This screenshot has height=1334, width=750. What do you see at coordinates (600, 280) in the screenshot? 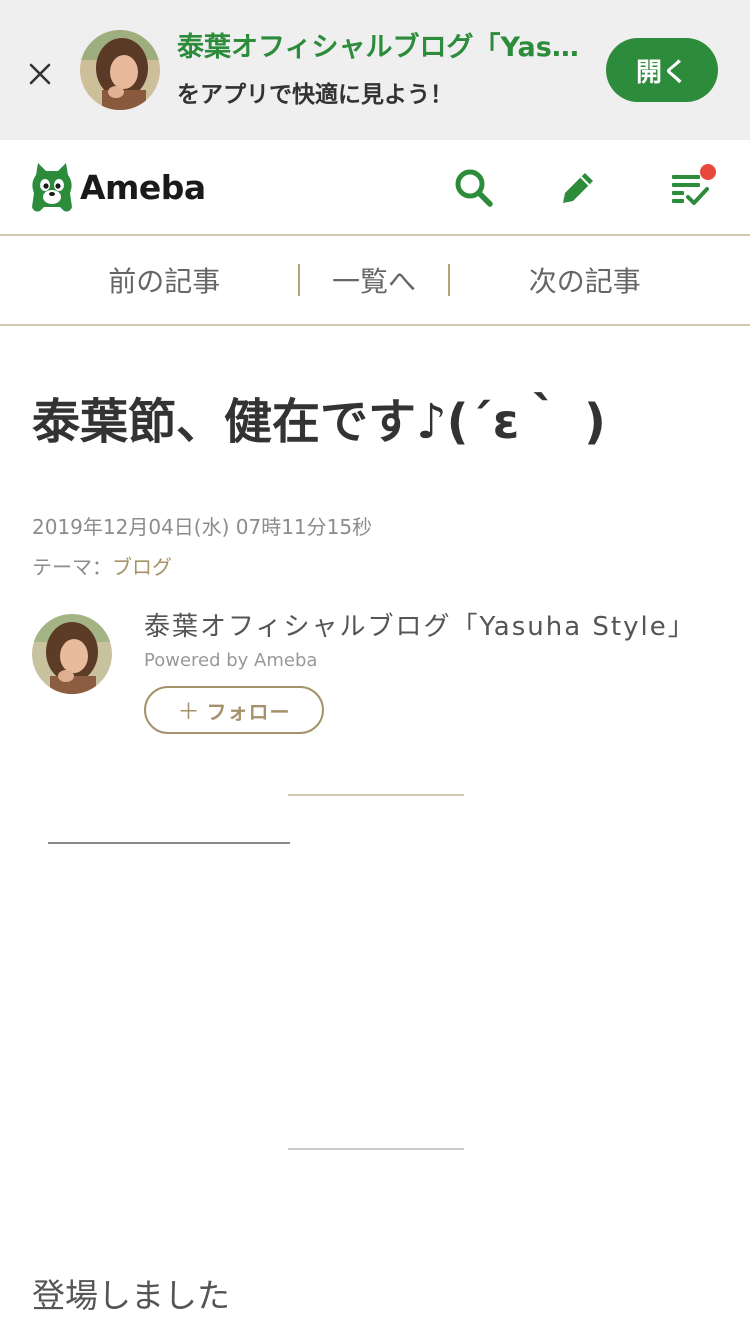
I see `next-article-link: 次の記事` at bounding box center [600, 280].